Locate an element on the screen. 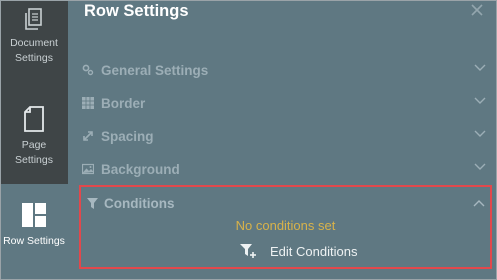 The height and width of the screenshot is (280, 497). section-spacing: Spacing is located at coordinates (284, 136).